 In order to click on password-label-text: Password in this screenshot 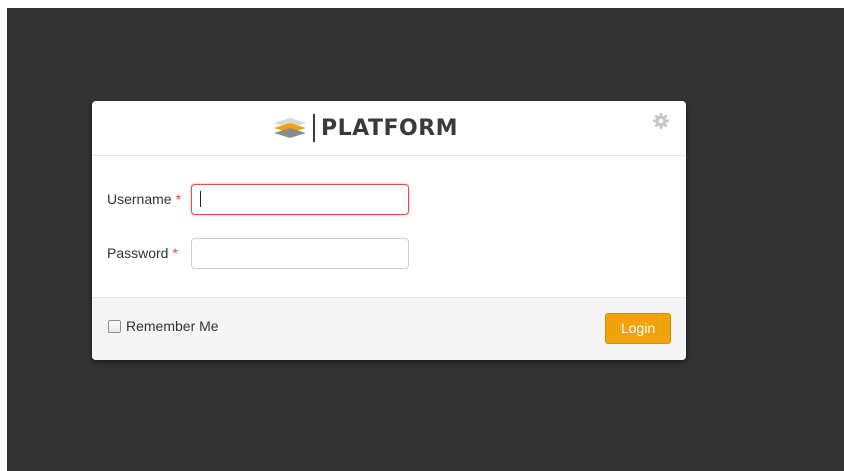, I will do `click(138, 253)`.